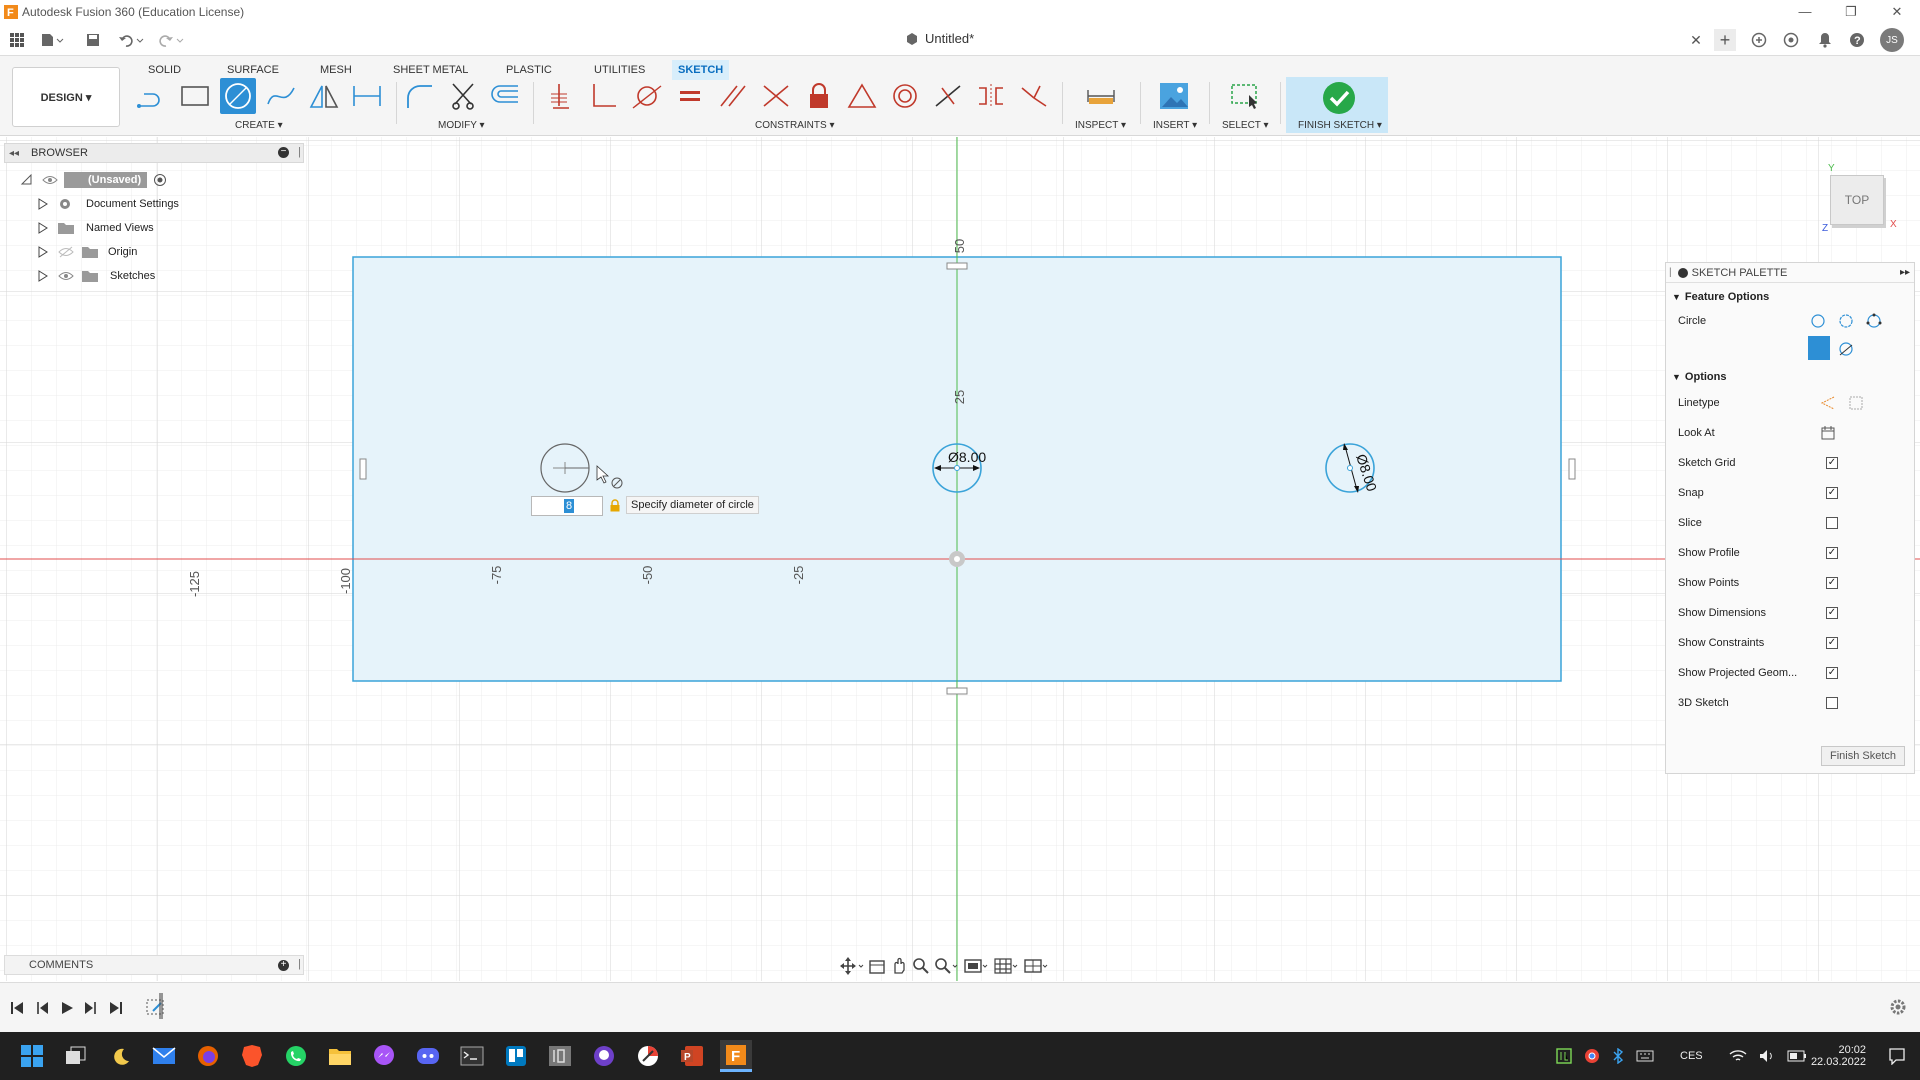 The height and width of the screenshot is (1080, 1920). What do you see at coordinates (259, 125) in the screenshot?
I see `create-menu: CREATE ▾` at bounding box center [259, 125].